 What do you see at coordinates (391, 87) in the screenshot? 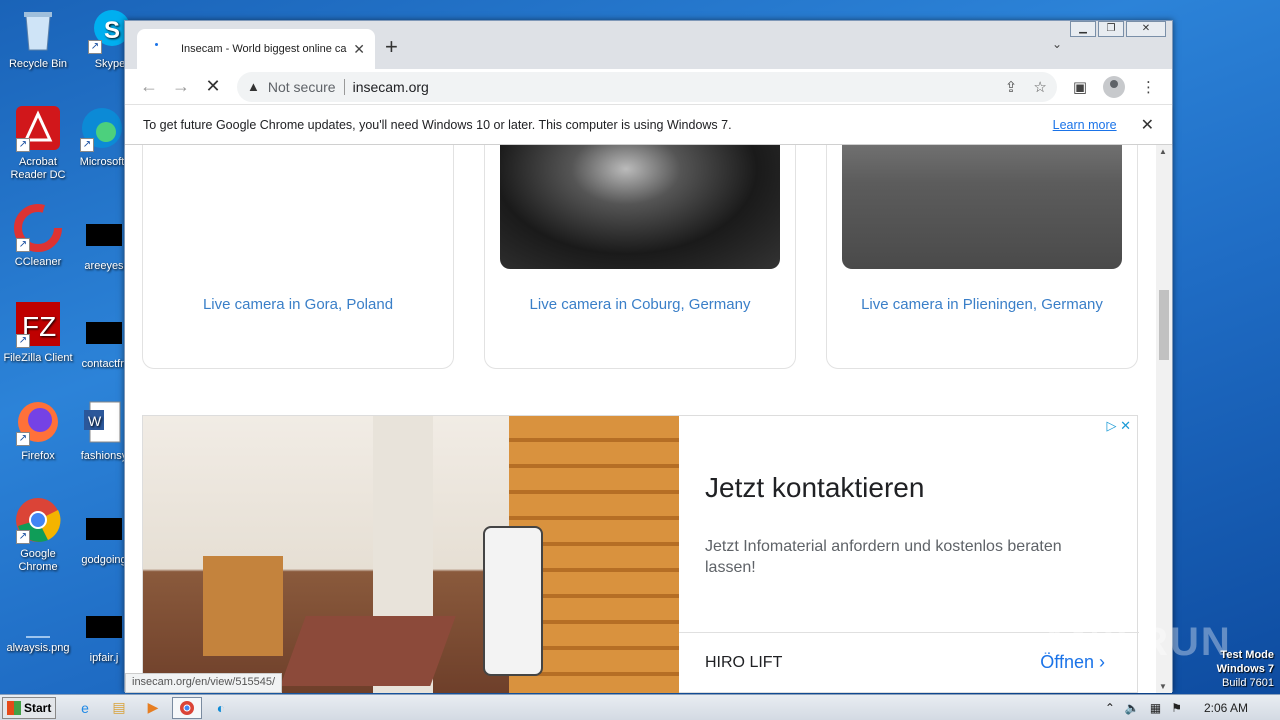
I see `url-text: insecam.org` at bounding box center [391, 87].